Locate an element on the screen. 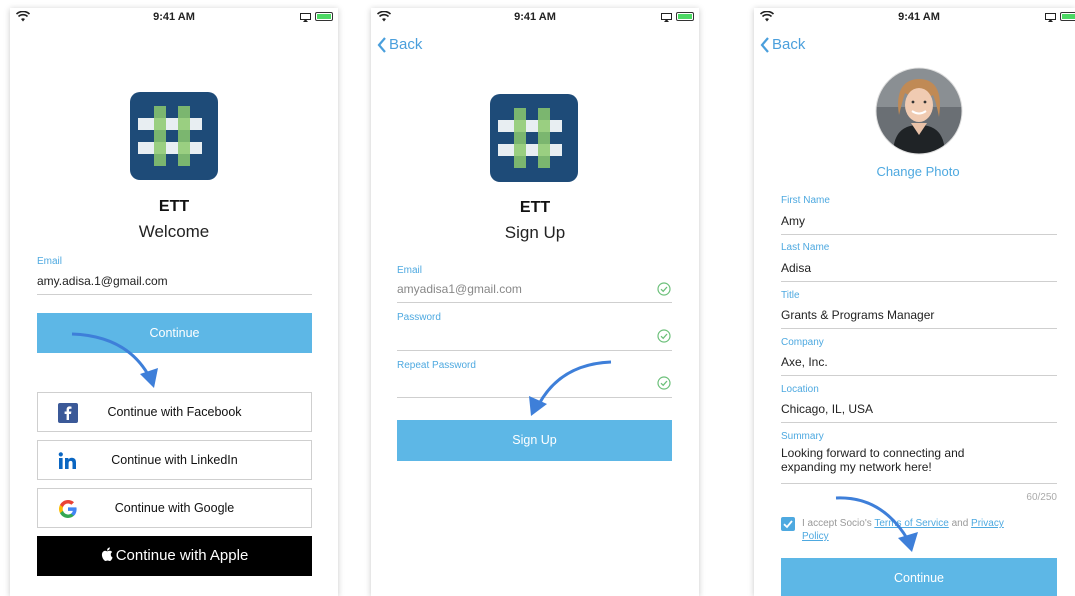 The height and width of the screenshot is (596, 1075). location-field: Chicago, IL, USA is located at coordinates (827, 409).